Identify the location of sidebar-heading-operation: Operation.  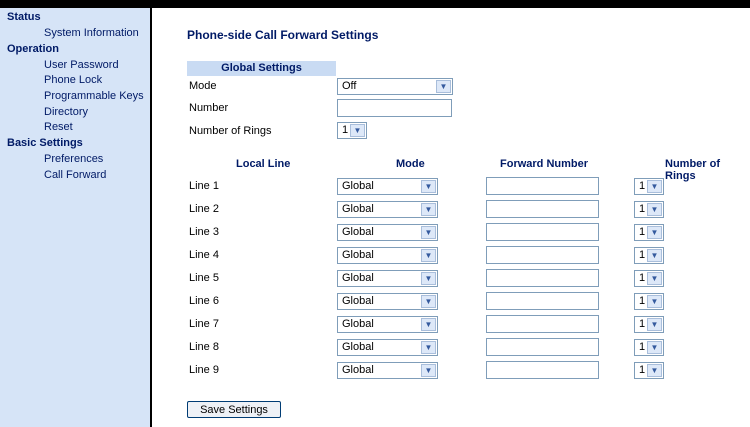
(33, 49).